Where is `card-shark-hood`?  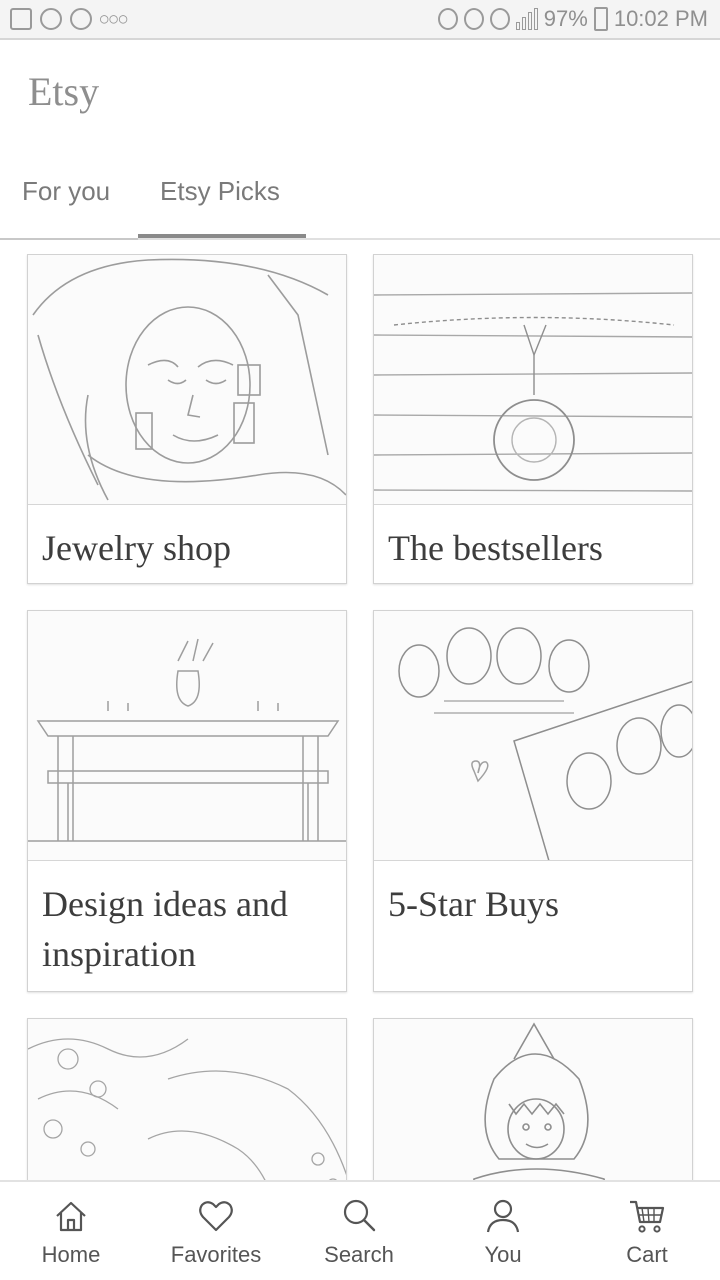
card-shark-hood is located at coordinates (533, 1099).